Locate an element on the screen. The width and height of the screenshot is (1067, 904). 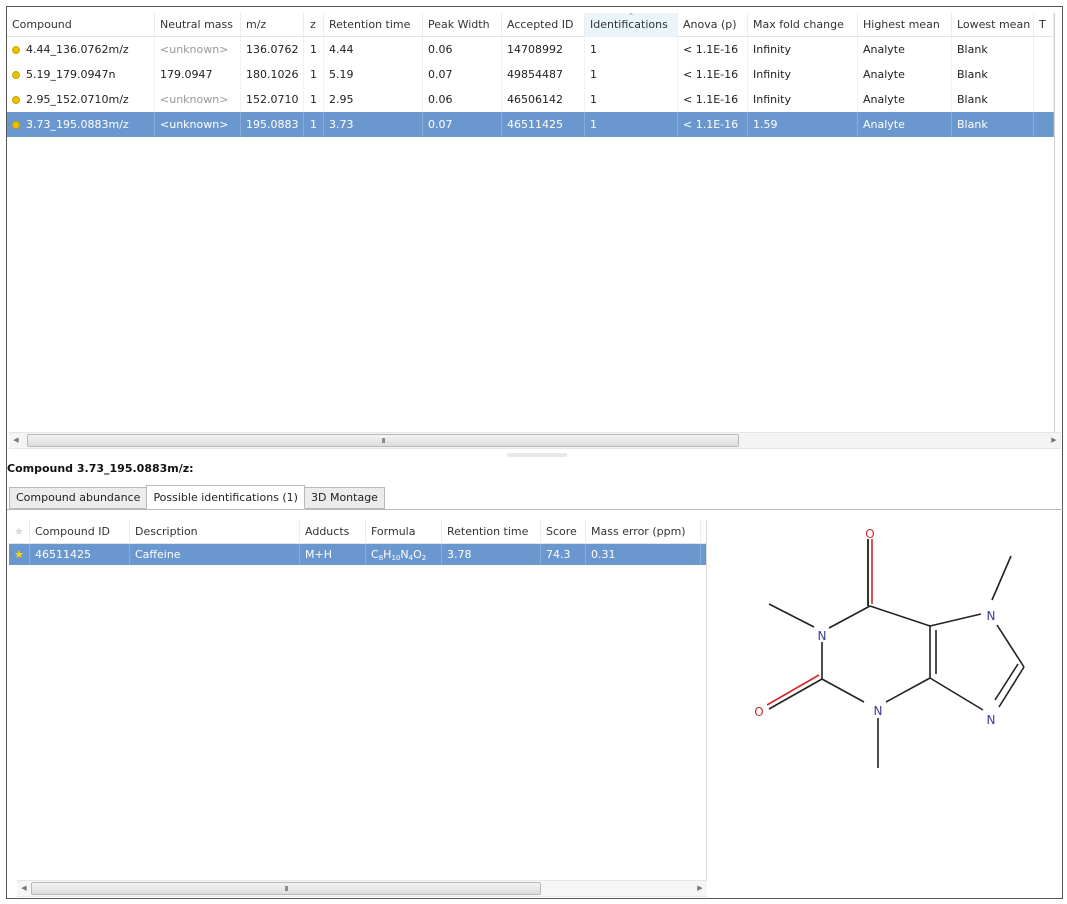
identifications-horizontal-scrollbar: ◀ III ▶ is located at coordinates (362, 888).